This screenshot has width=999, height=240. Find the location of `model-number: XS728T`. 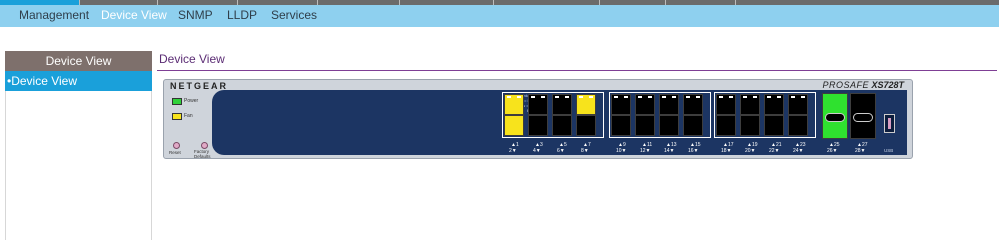

model-number: XS728T is located at coordinates (887, 85).